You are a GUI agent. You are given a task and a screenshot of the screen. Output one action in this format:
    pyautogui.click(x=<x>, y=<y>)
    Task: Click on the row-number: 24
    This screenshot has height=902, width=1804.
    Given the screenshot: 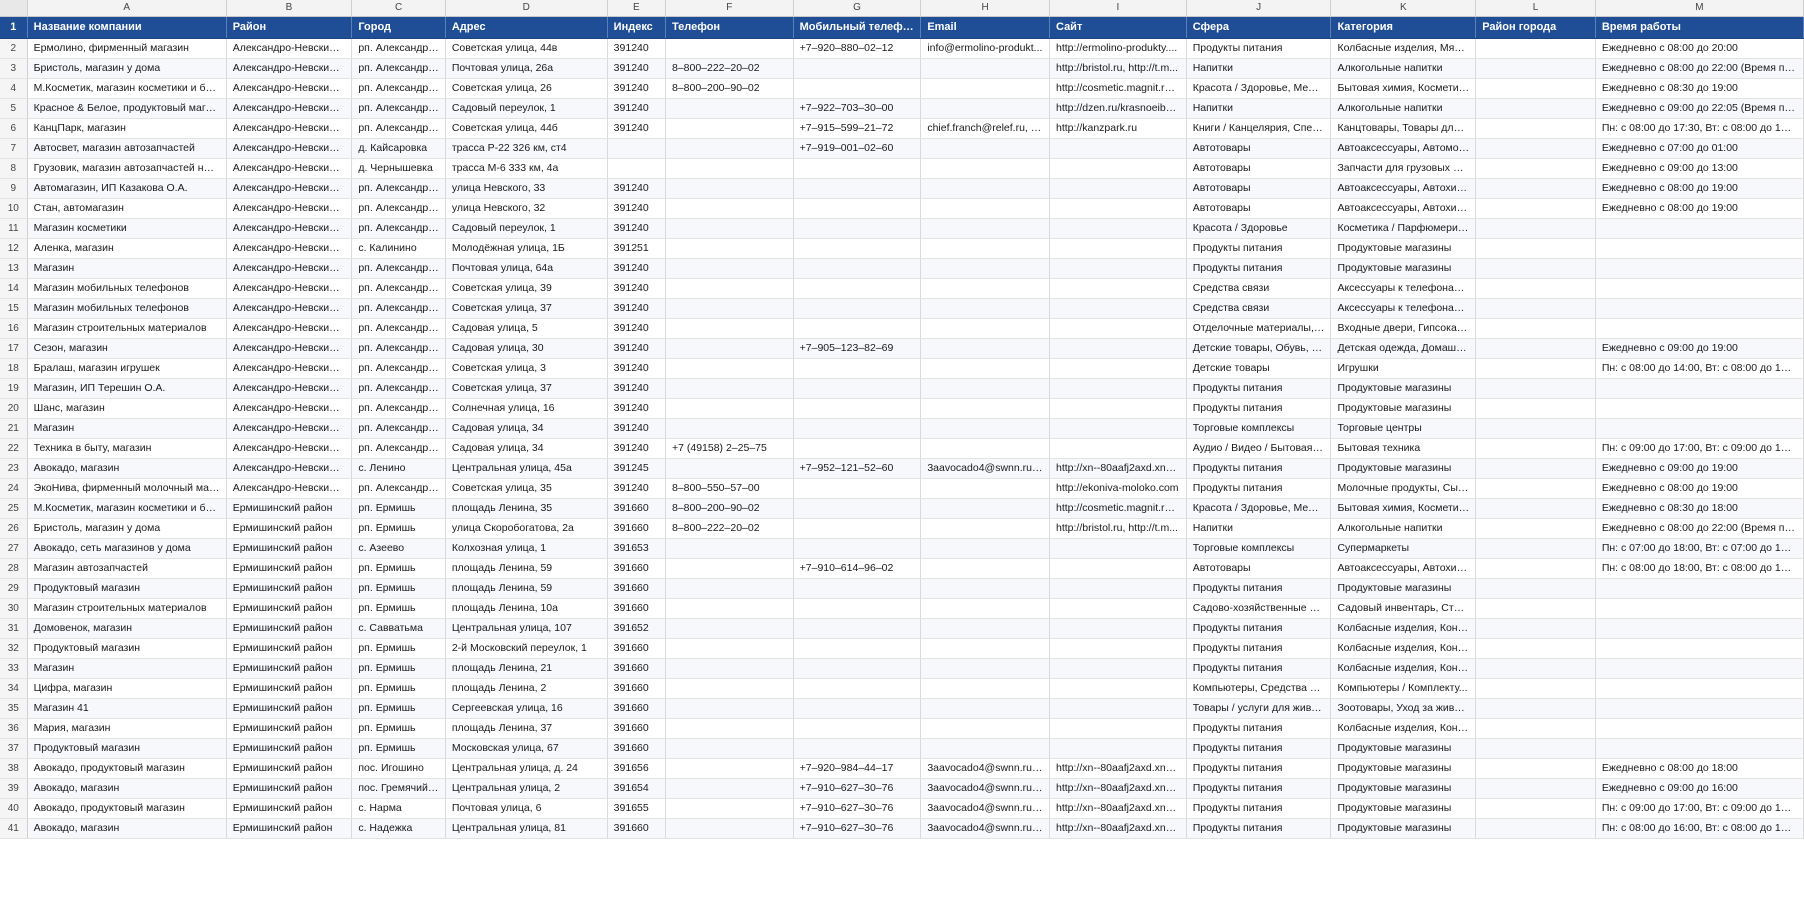 What is the action you would take?
    pyautogui.click(x=14, y=488)
    